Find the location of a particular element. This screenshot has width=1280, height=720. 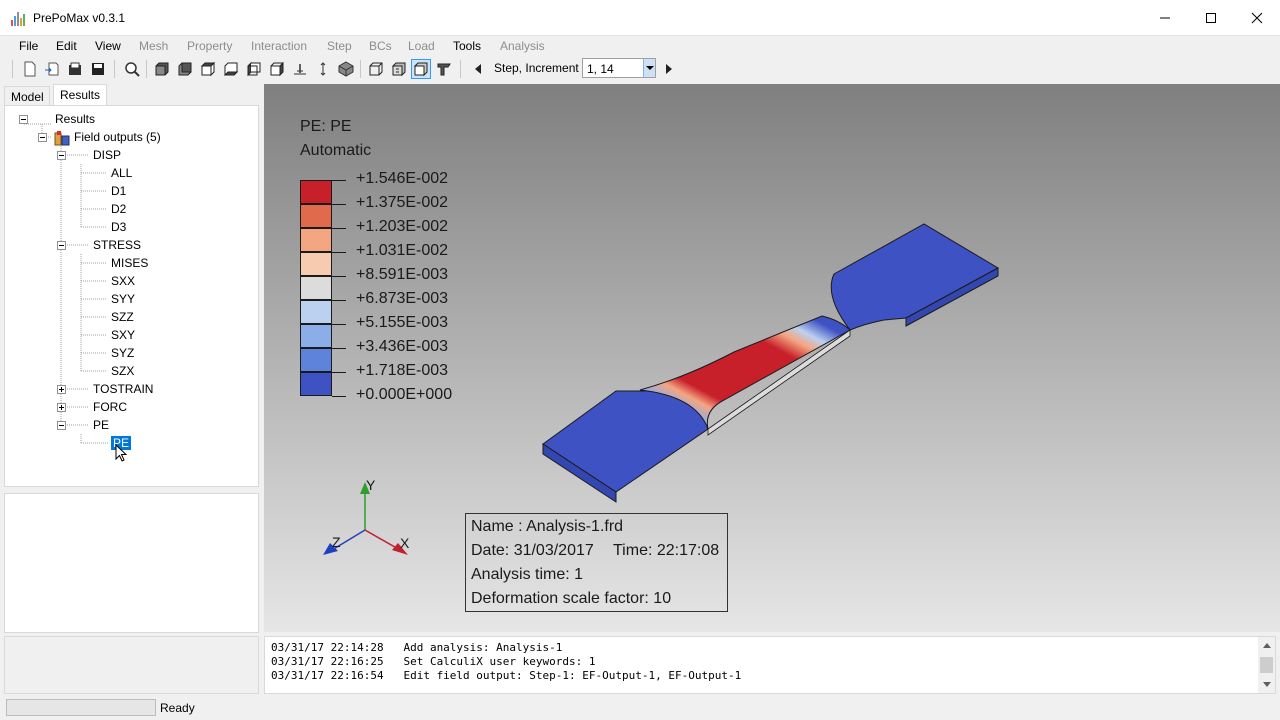

zoom-button is located at coordinates (132, 69).